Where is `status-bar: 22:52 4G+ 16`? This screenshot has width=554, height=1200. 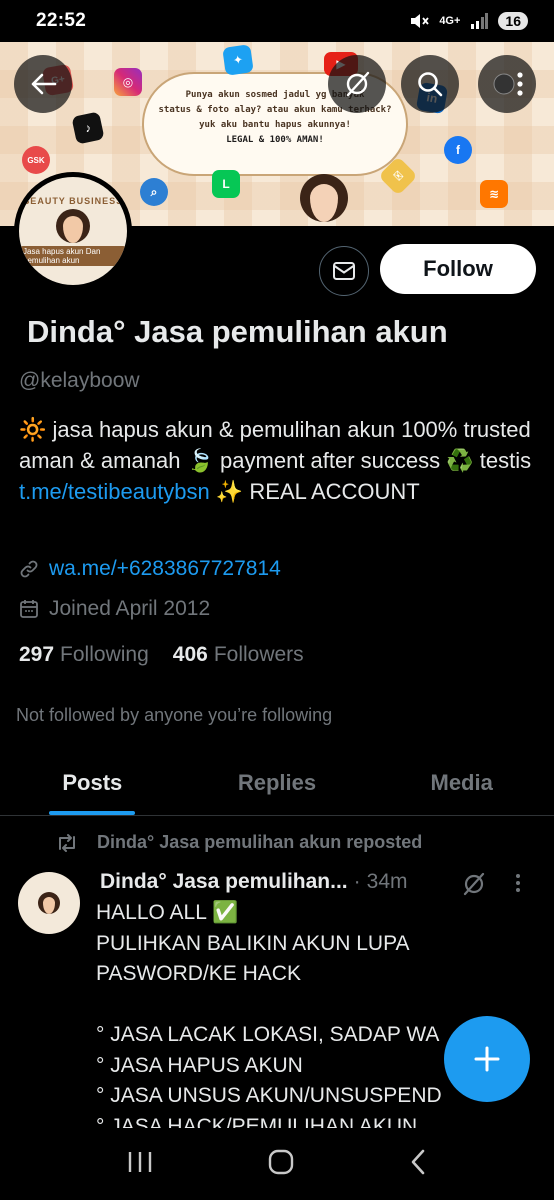
status-bar: 22:52 4G+ 16 is located at coordinates (277, 21).